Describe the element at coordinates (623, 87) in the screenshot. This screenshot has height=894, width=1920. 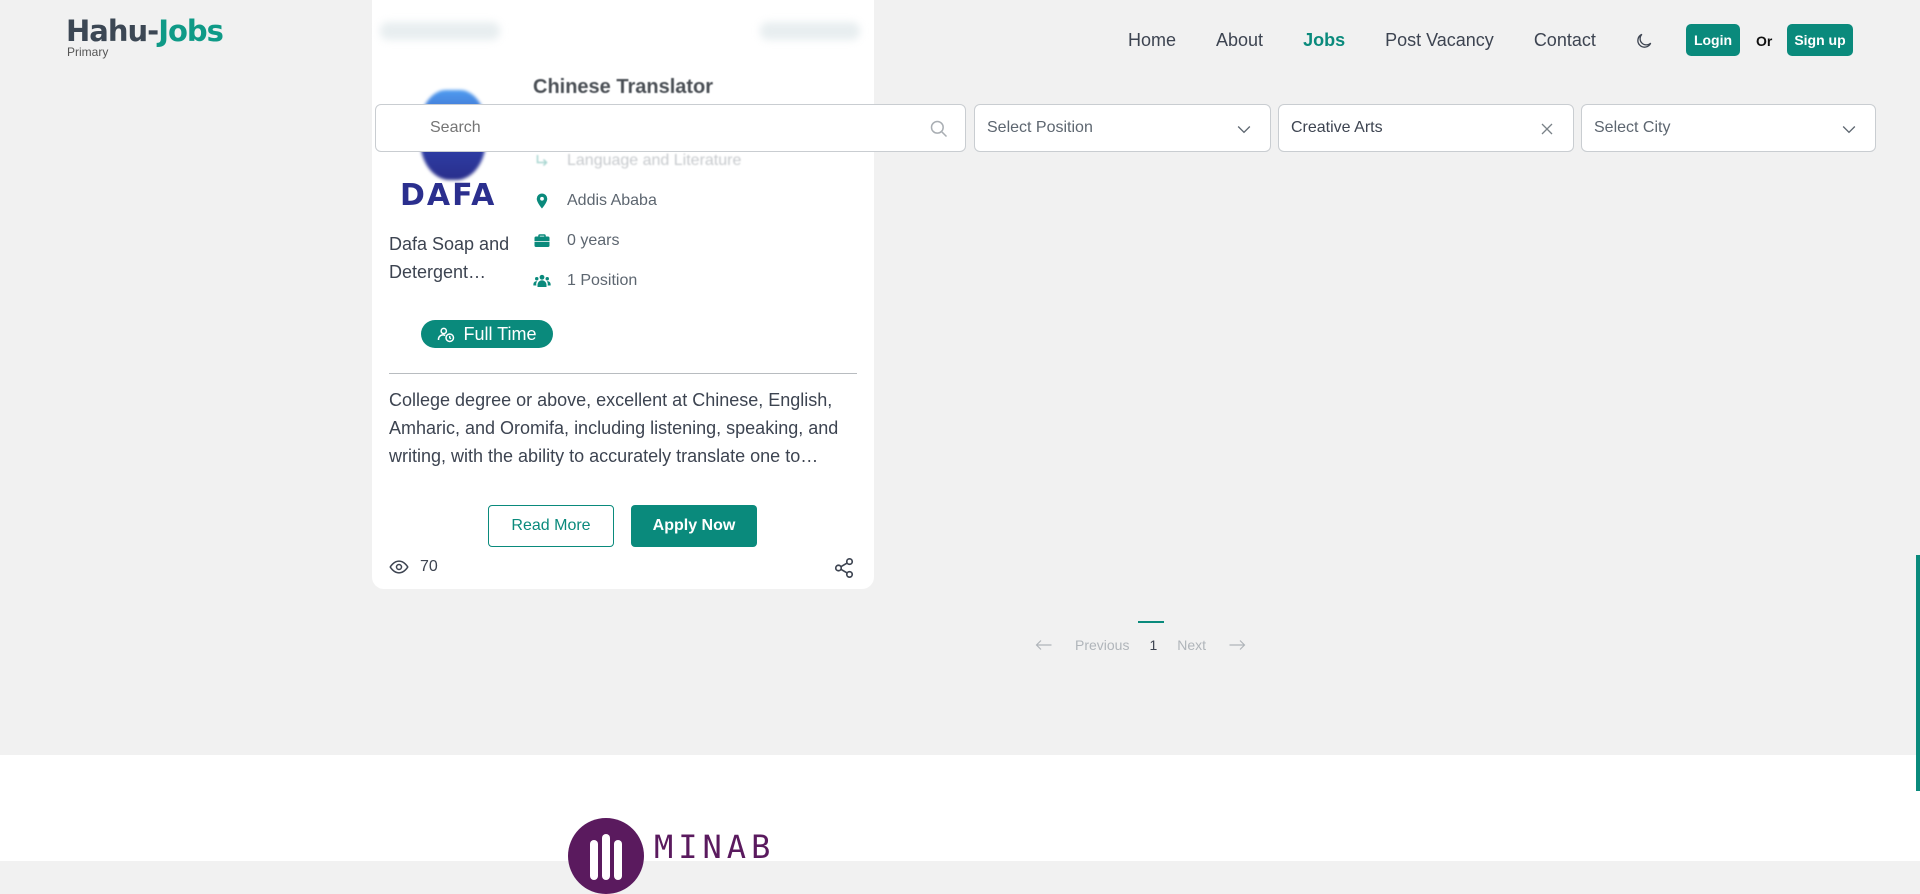
I see `job-title: Chinese Translator` at that location.